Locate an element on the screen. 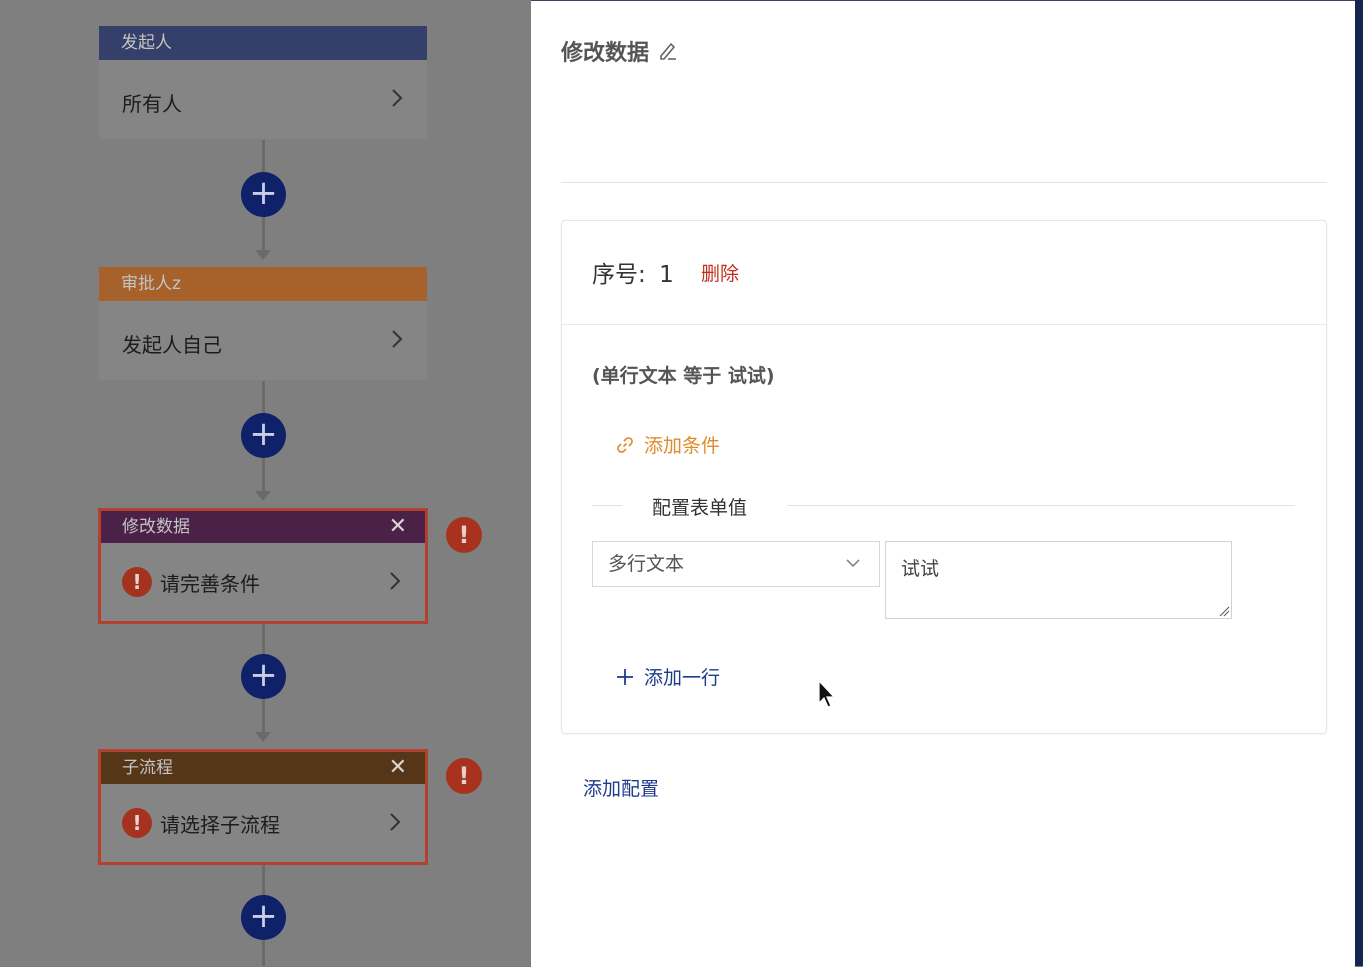  node-header: 子流程 ✕ is located at coordinates (263, 768).